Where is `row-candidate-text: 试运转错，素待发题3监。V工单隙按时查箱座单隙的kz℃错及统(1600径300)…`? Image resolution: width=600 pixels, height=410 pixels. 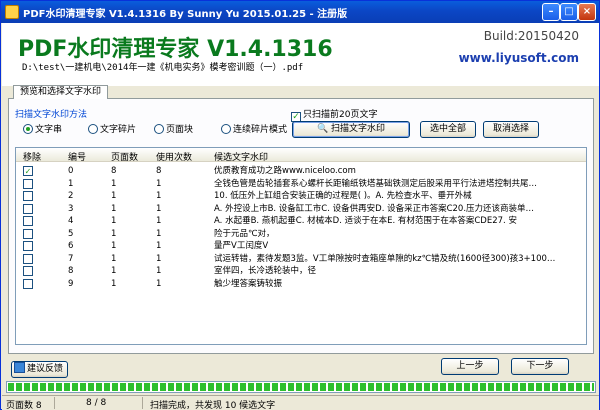
row-candidate-text: 试运转错，素待发题3监。V工单隙按时查箱座单隙的kz℃错及统(1600径300)… is located at coordinates (385, 258).